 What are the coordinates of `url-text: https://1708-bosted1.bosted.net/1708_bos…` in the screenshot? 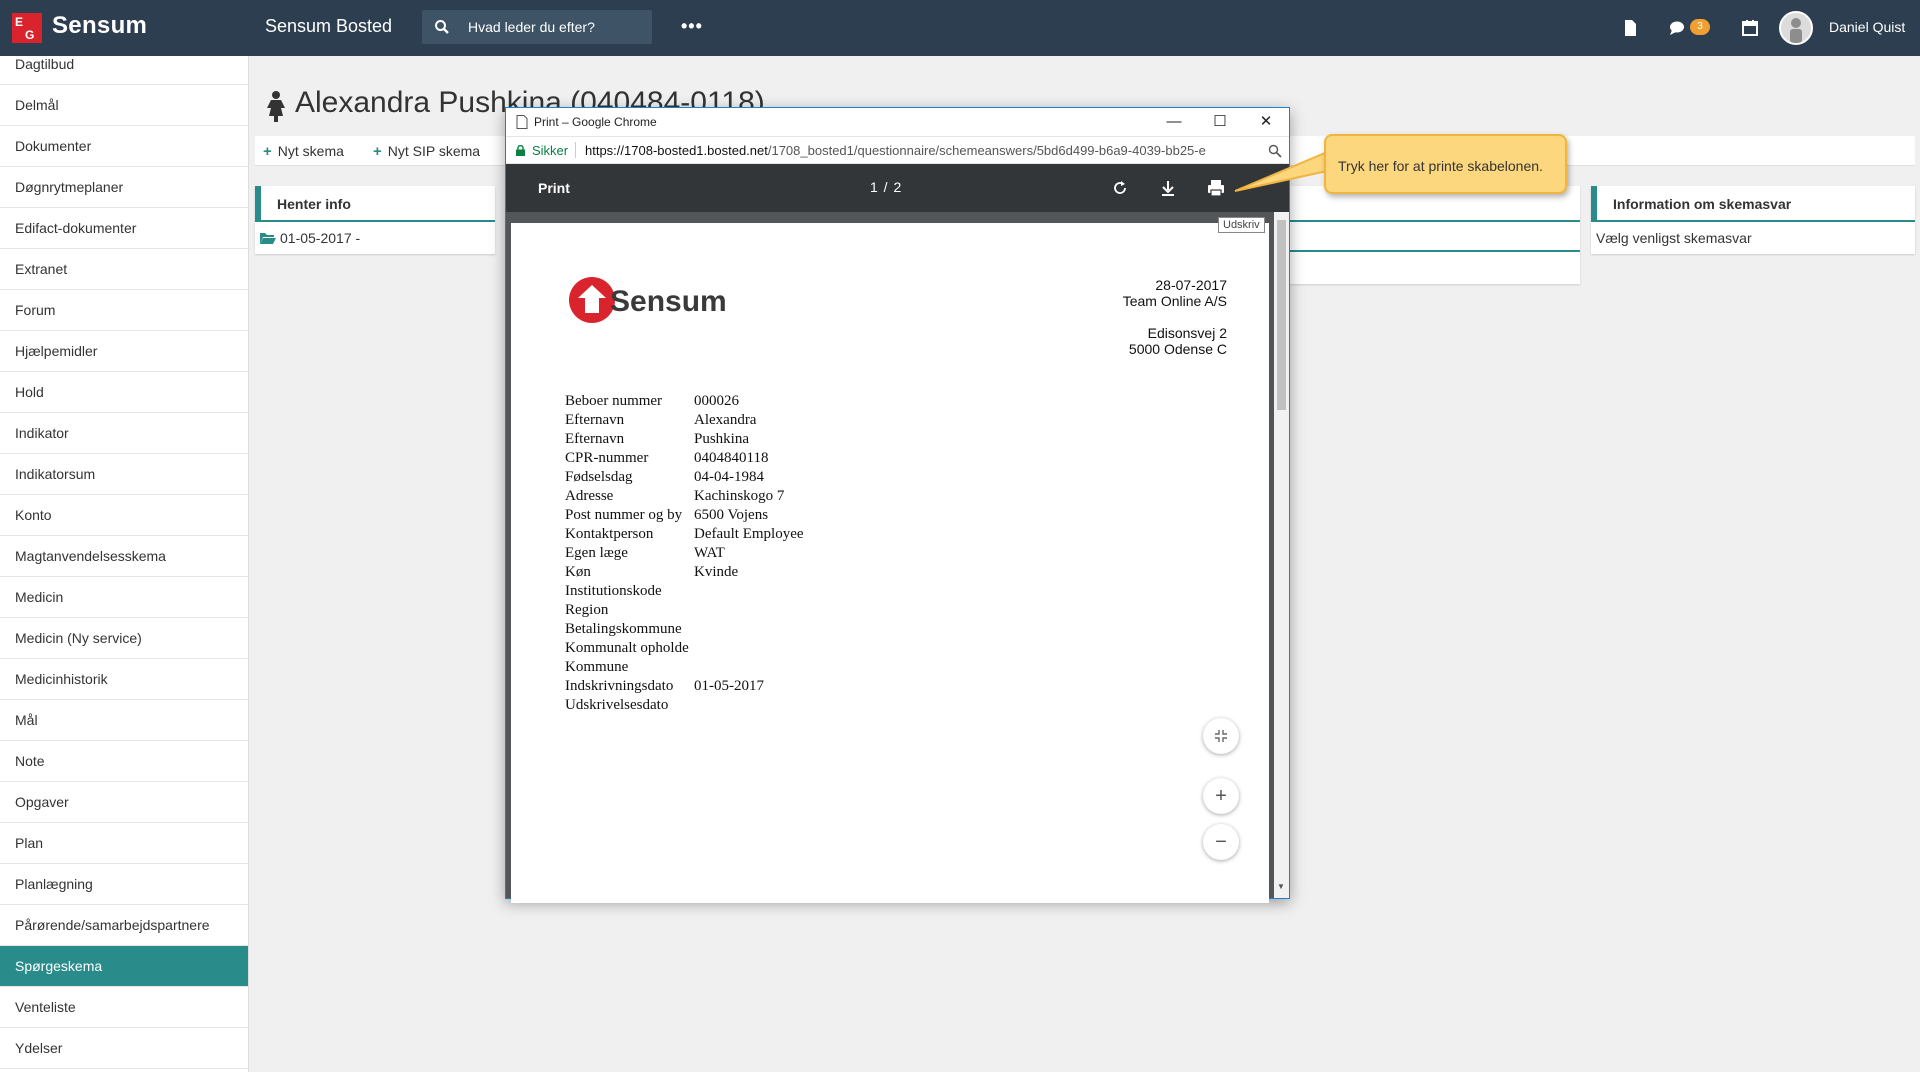 It's located at (925, 150).